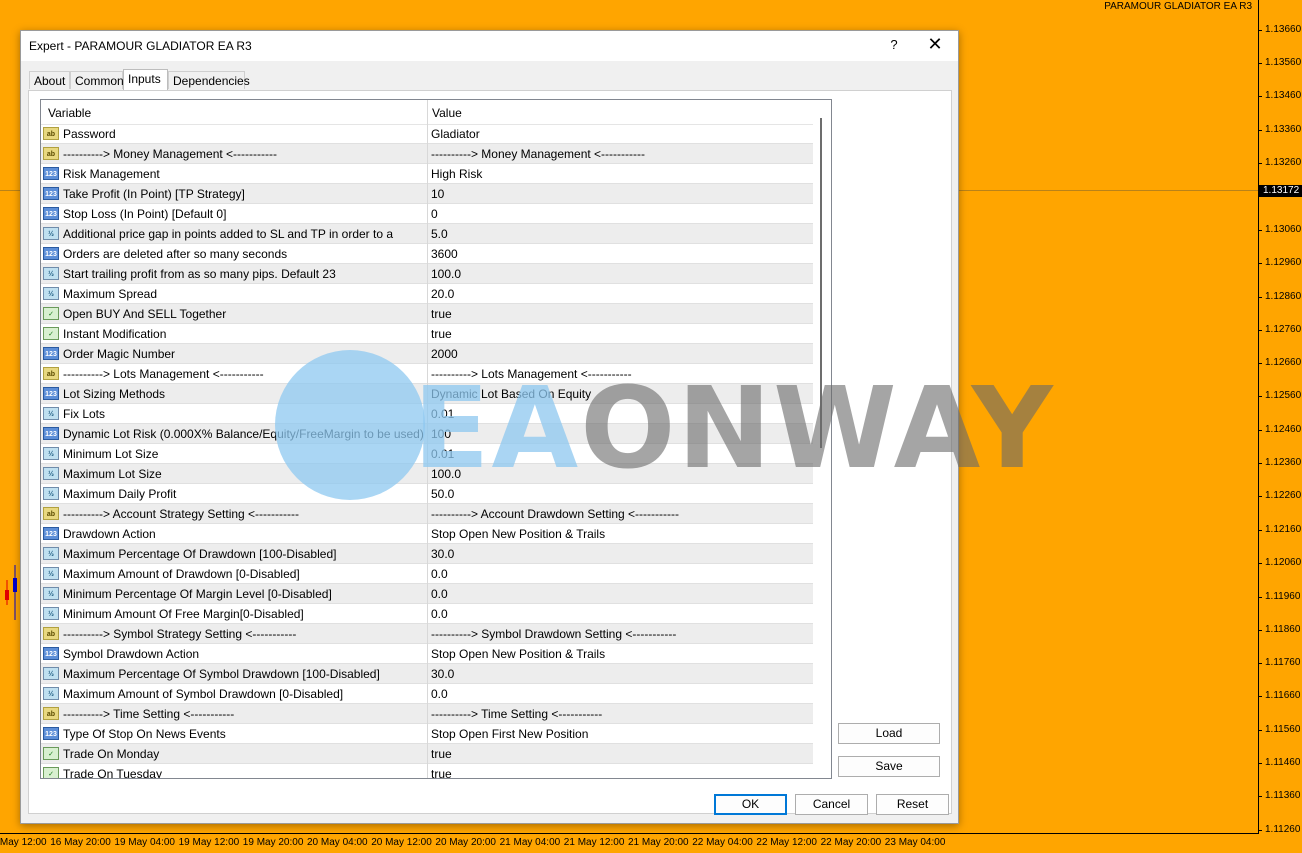 The height and width of the screenshot is (853, 1302). What do you see at coordinates (209, 80) in the screenshot?
I see `tab-dependencies: Dependencies` at bounding box center [209, 80].